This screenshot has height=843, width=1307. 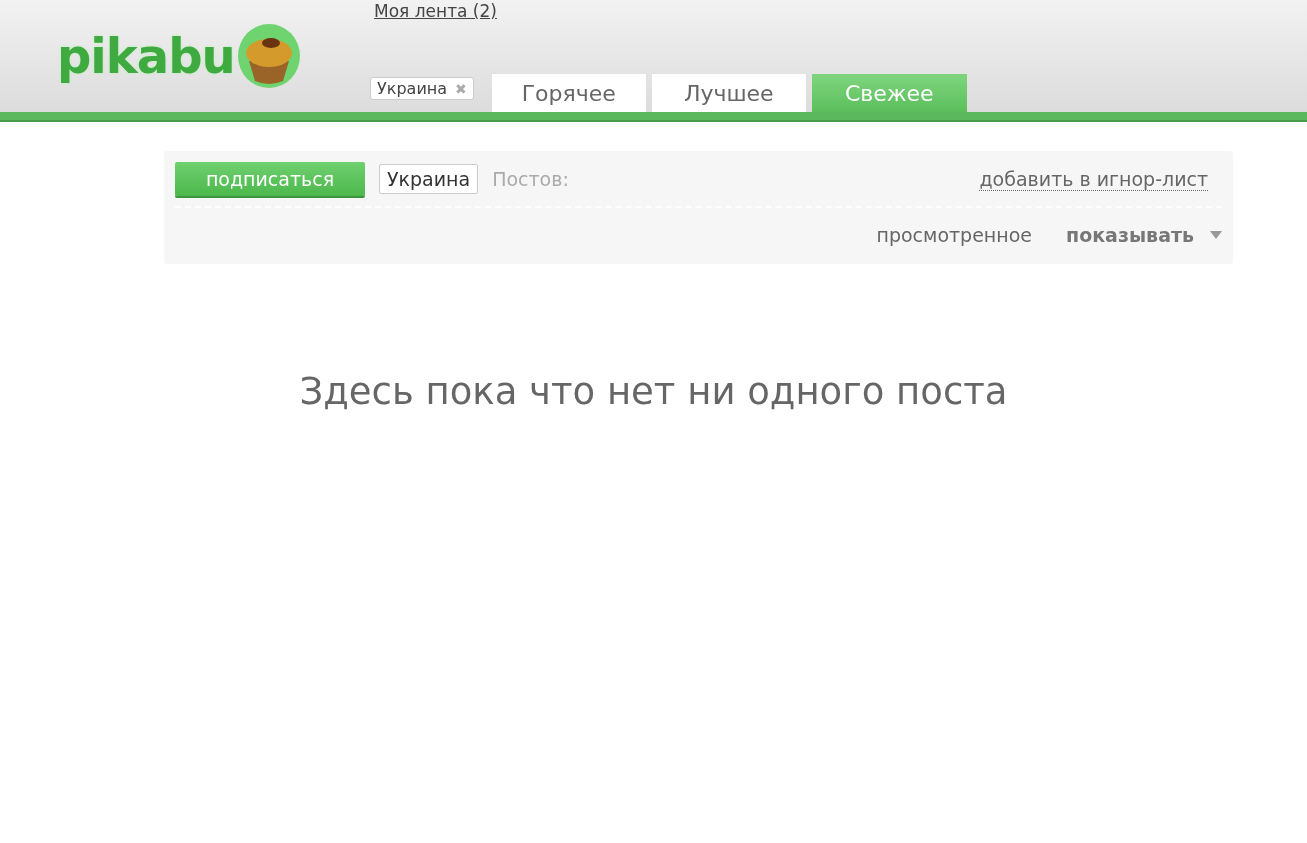 I want to click on ignore-list-link: добавить в игнор-лист, so click(x=1093, y=179).